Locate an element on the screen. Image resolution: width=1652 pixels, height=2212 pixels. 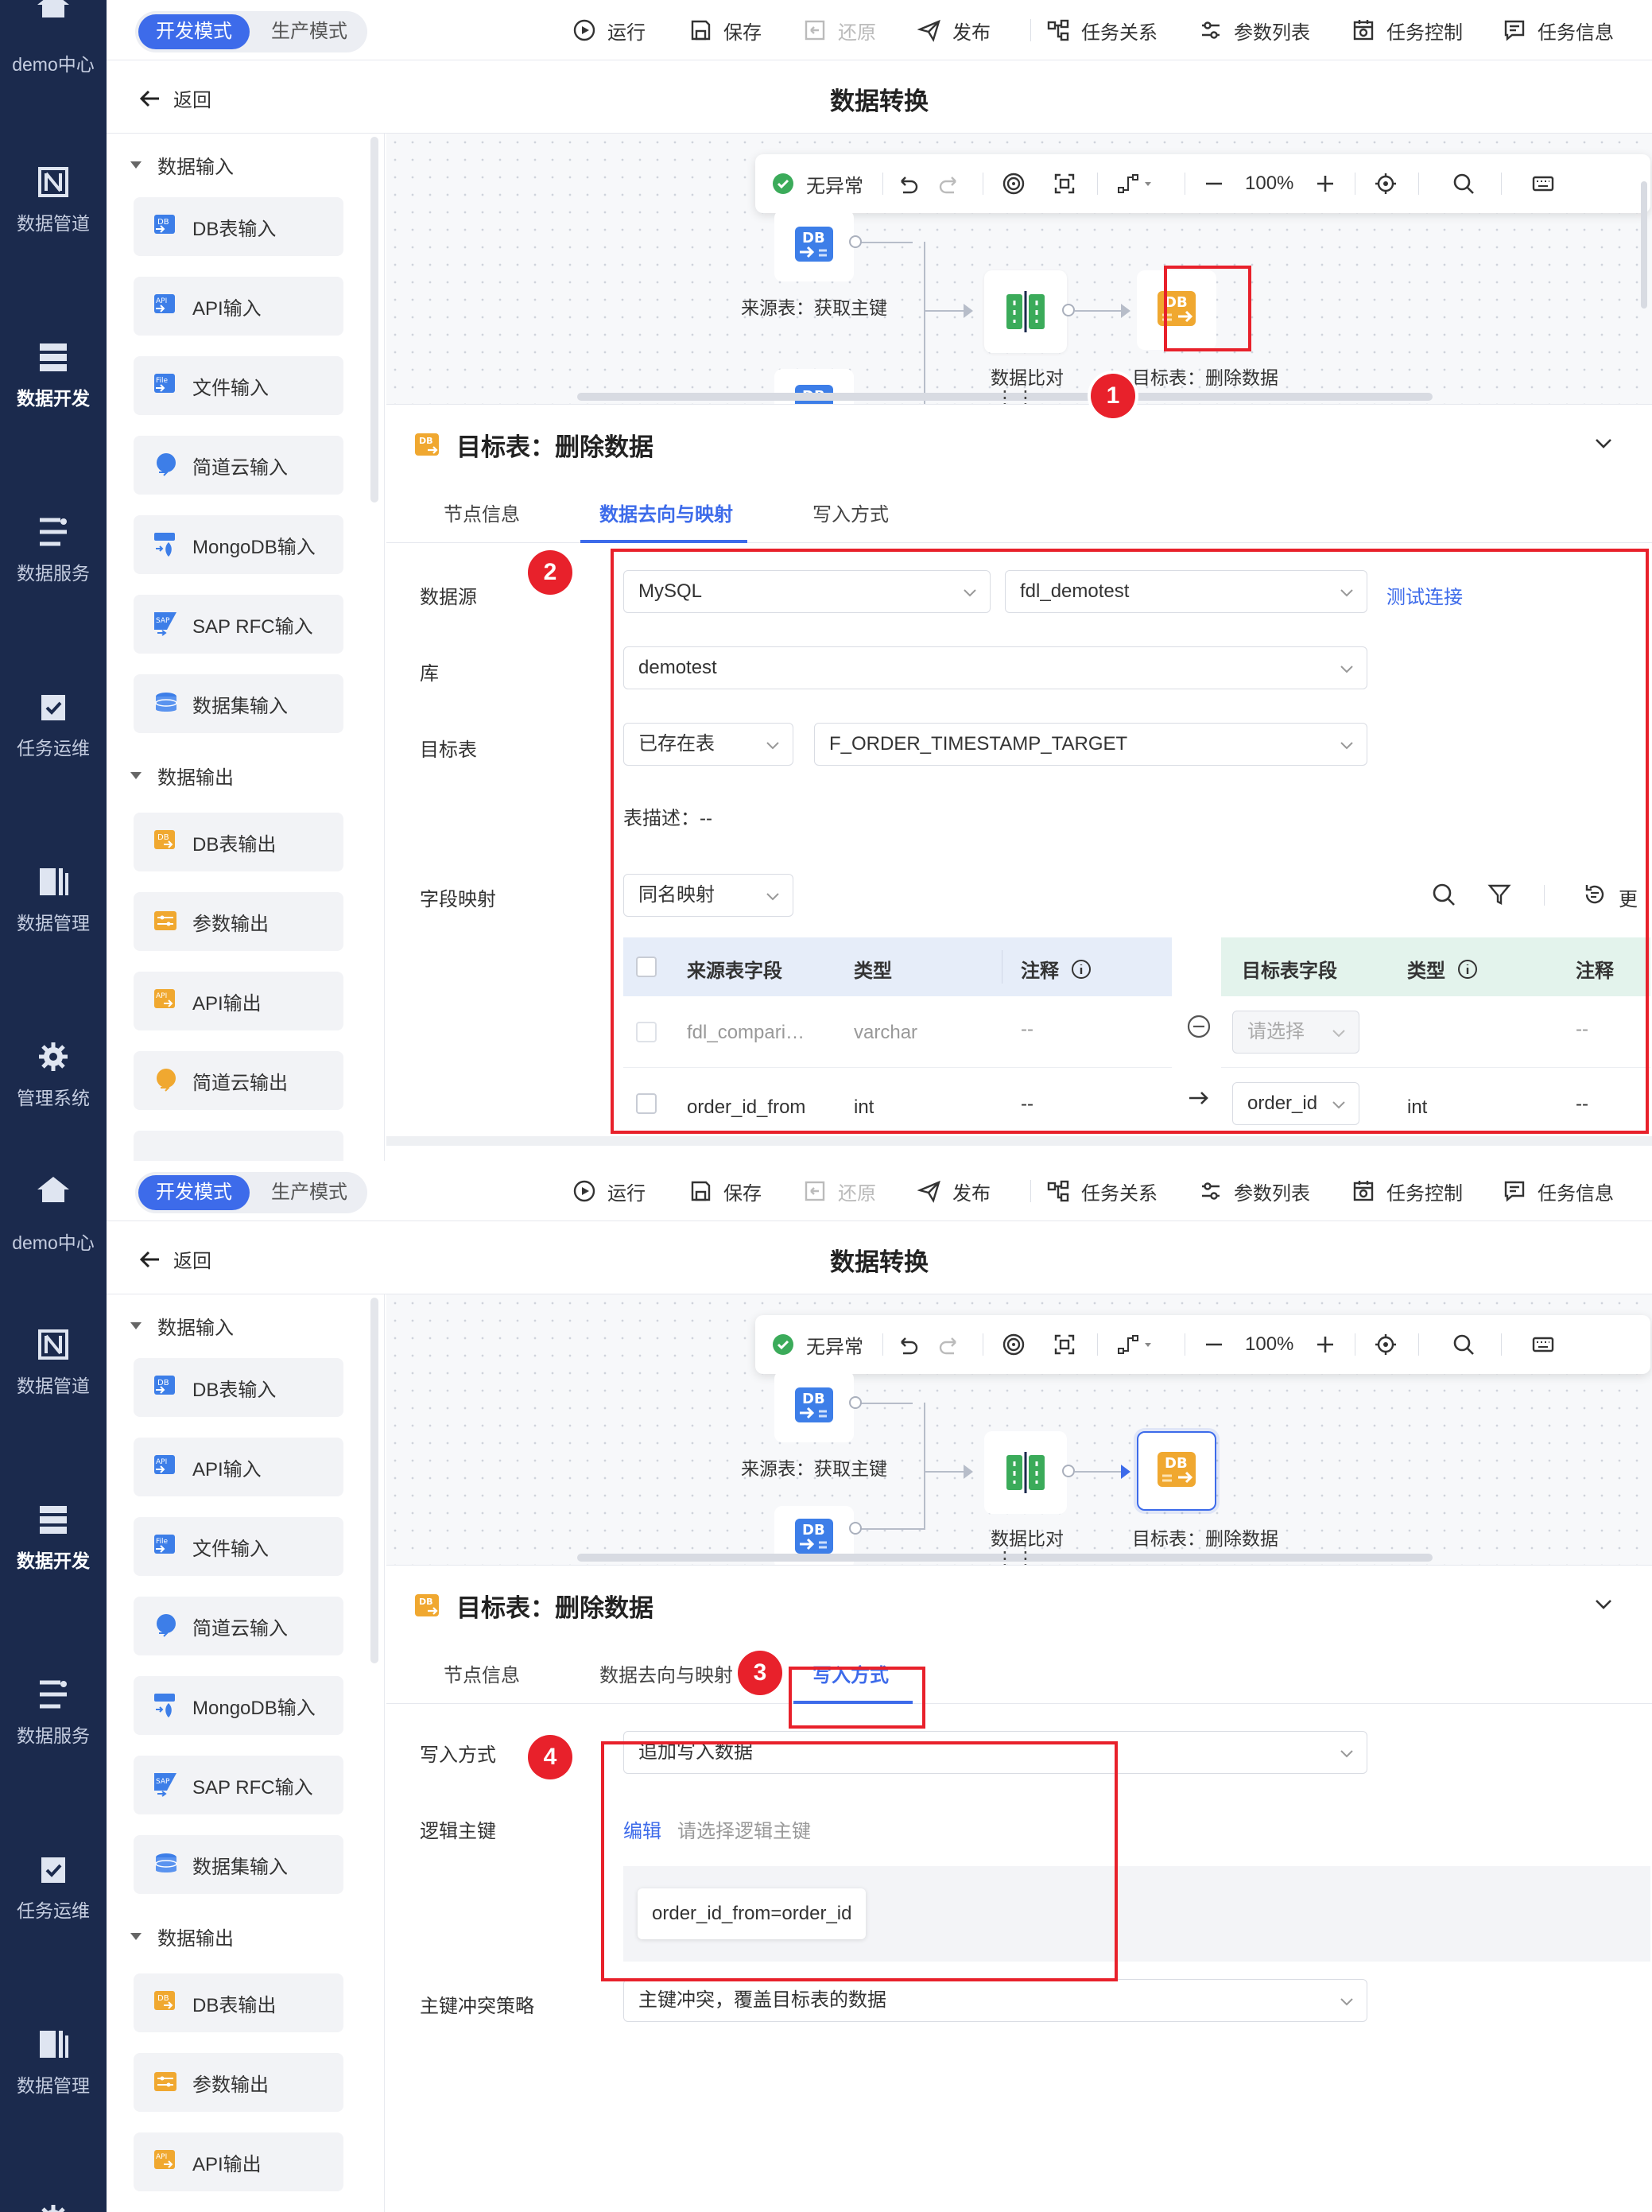
sidebar-item-system is located at coordinates (53, 2208).